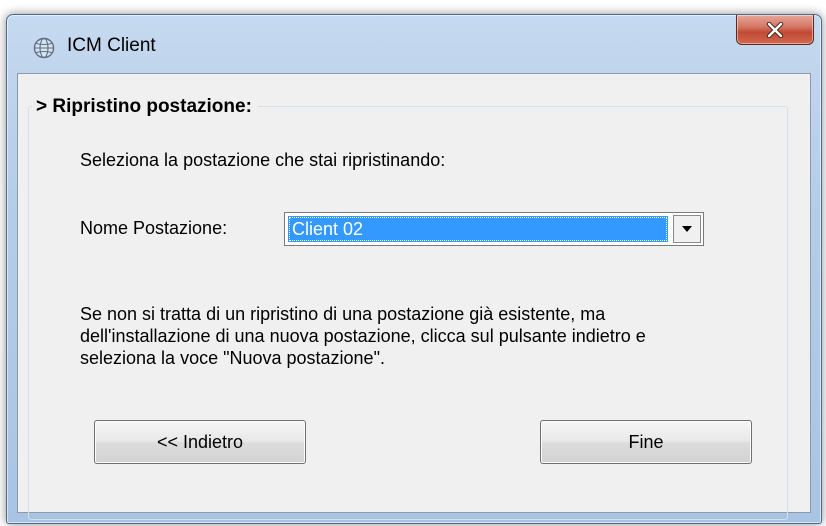  What do you see at coordinates (200, 442) in the screenshot?
I see `back-button: << Indietro` at bounding box center [200, 442].